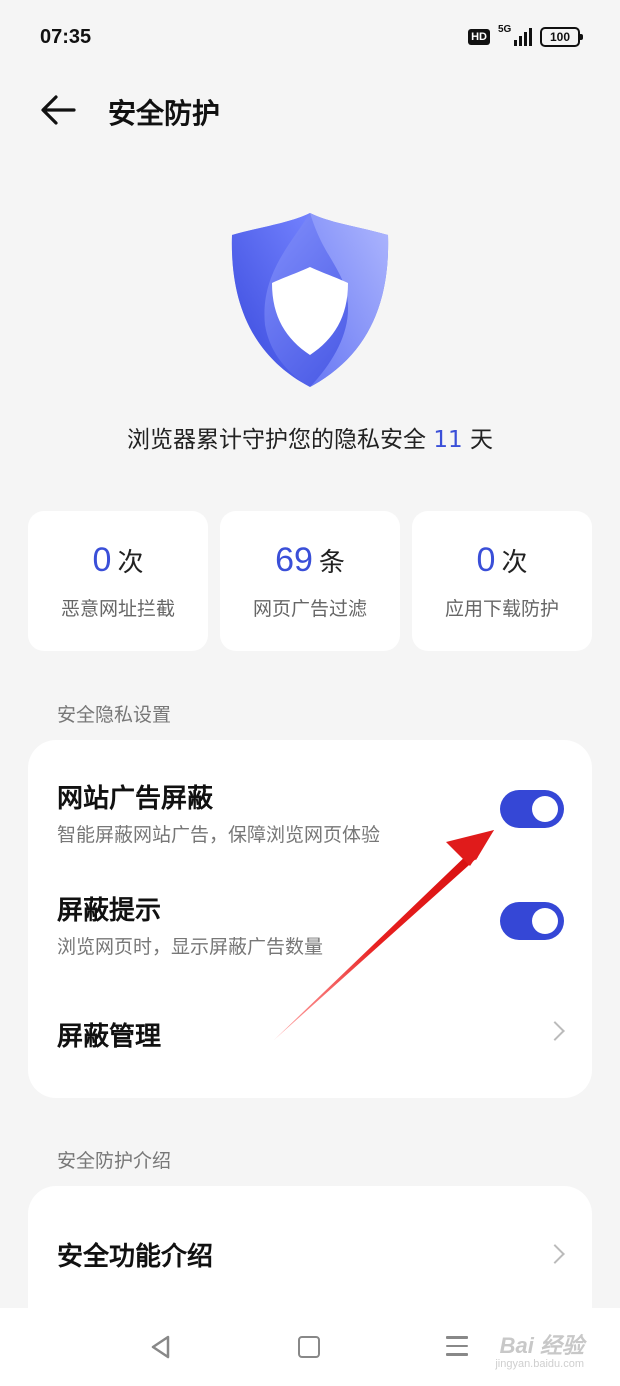  Describe the element at coordinates (310, 1030) in the screenshot. I see `setting-row-block-management: 屏蔽管理` at that location.